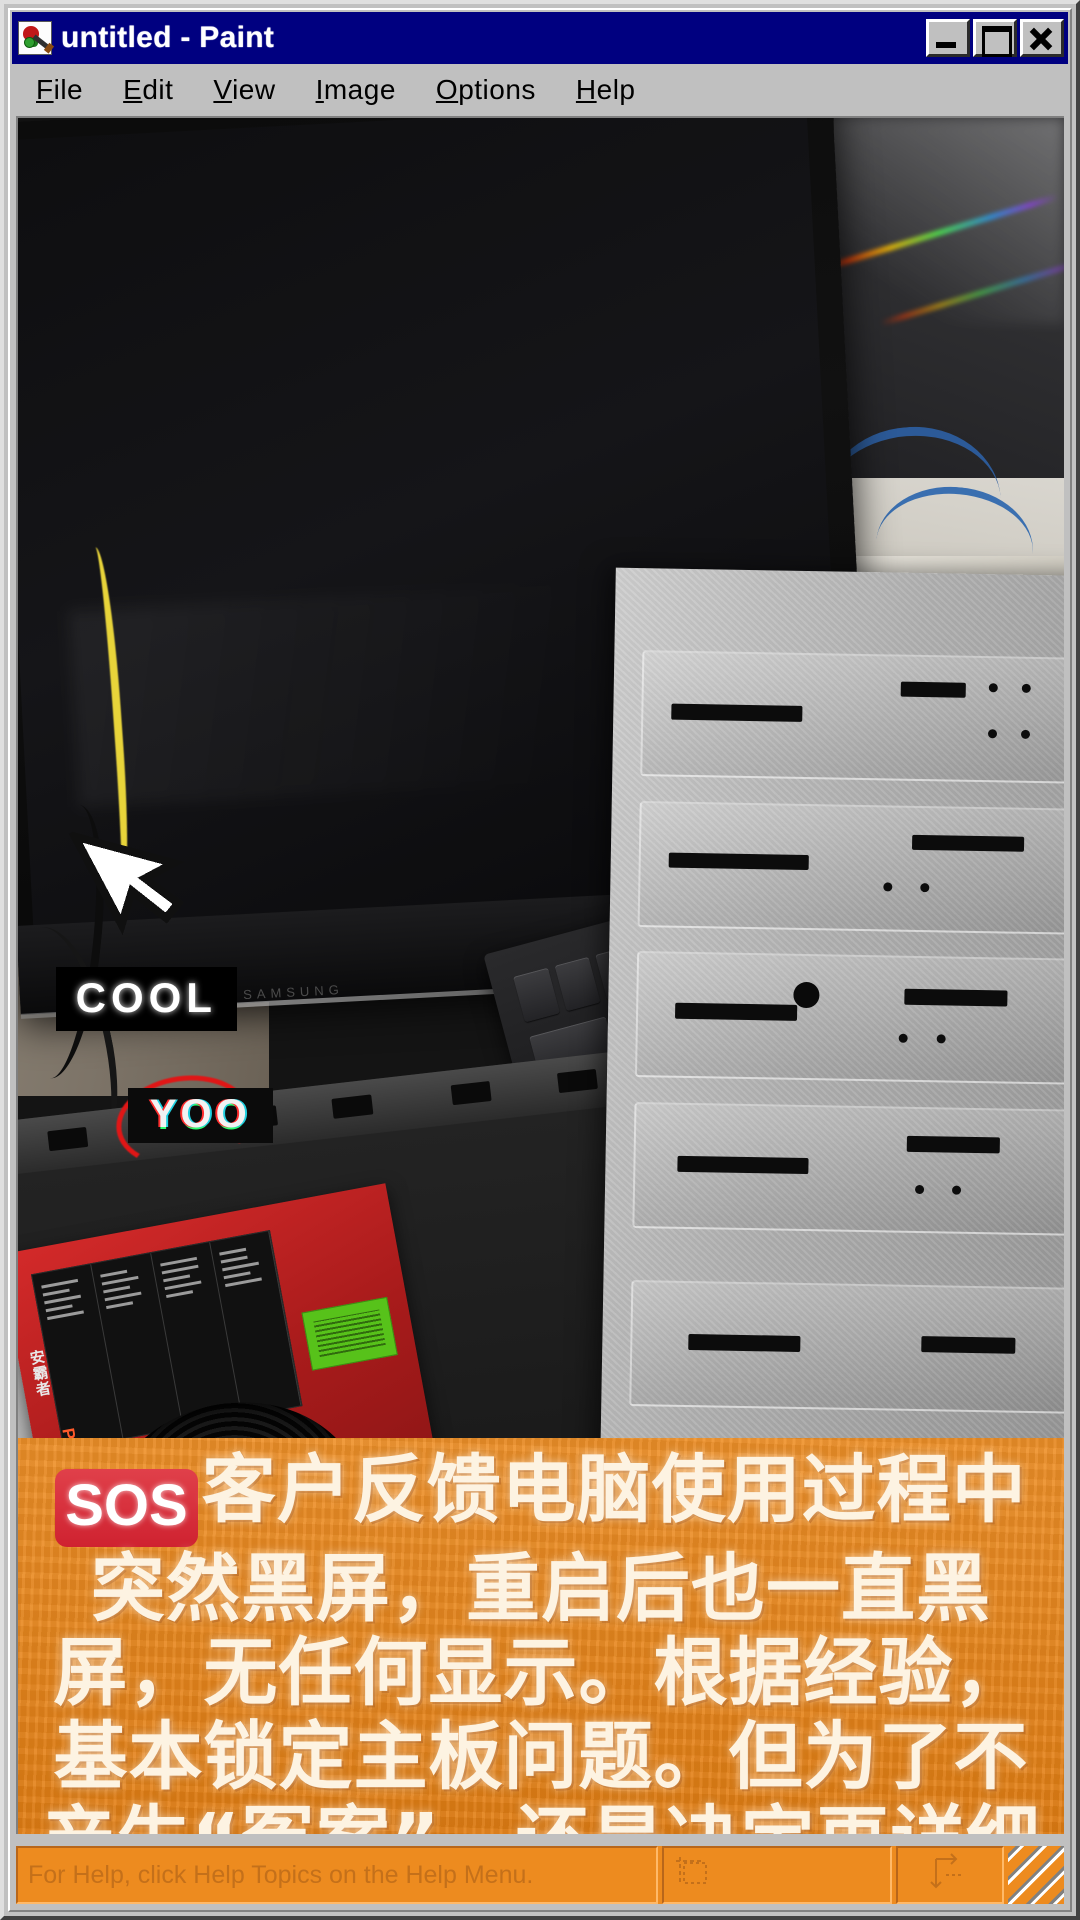 This screenshot has width=1080, height=1920. What do you see at coordinates (1036, 1875) in the screenshot?
I see `resize-grip` at bounding box center [1036, 1875].